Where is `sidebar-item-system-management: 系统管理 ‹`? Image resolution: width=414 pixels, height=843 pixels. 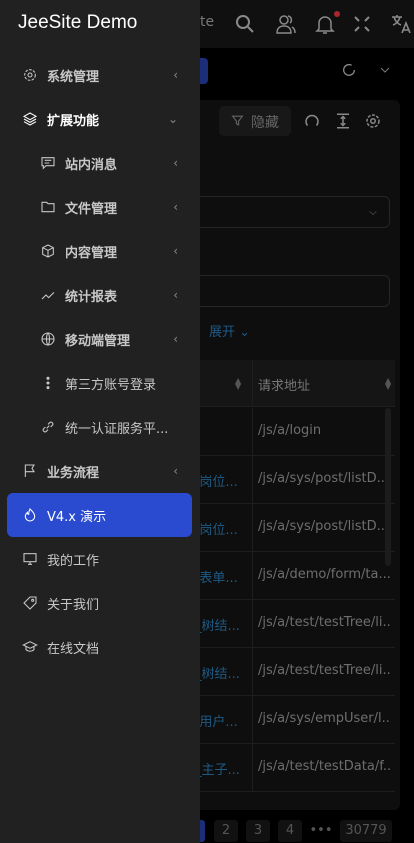
sidebar-item-system-management: 系统管理 ‹ is located at coordinates (100, 75).